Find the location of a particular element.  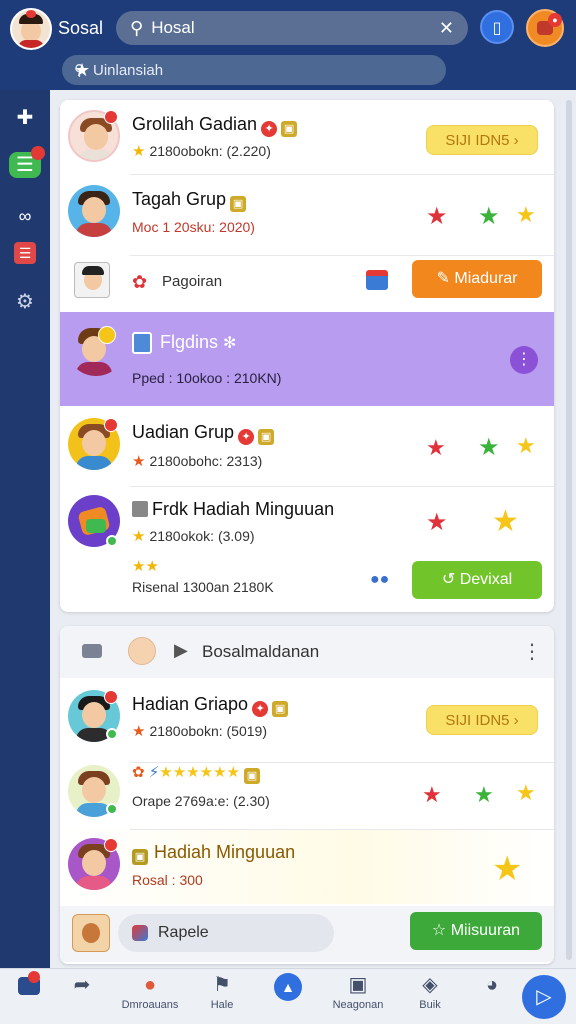

list-item: Uadian Grup ✦ ▣ ★ 2180obohc: 2313) ★ ★ ★ is located at coordinates (307, 446).